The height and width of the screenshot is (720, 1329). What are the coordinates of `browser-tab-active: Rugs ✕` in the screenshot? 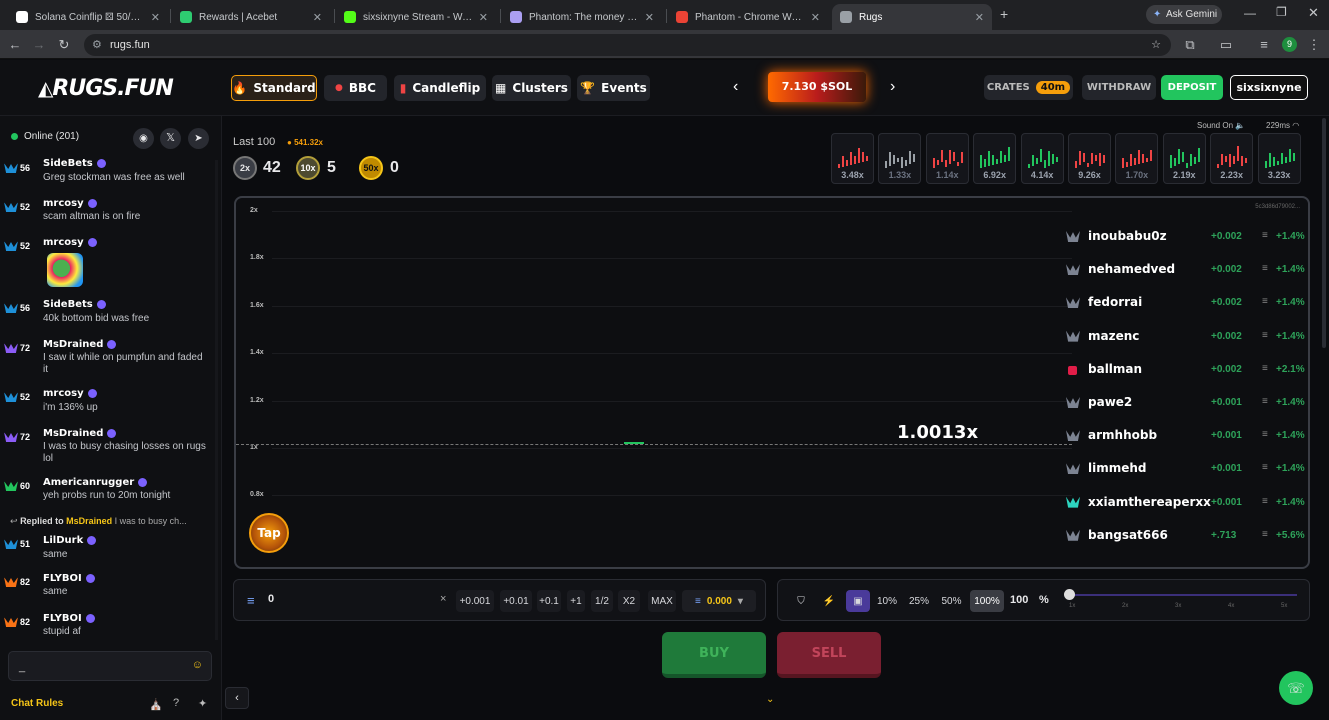 It's located at (912, 17).